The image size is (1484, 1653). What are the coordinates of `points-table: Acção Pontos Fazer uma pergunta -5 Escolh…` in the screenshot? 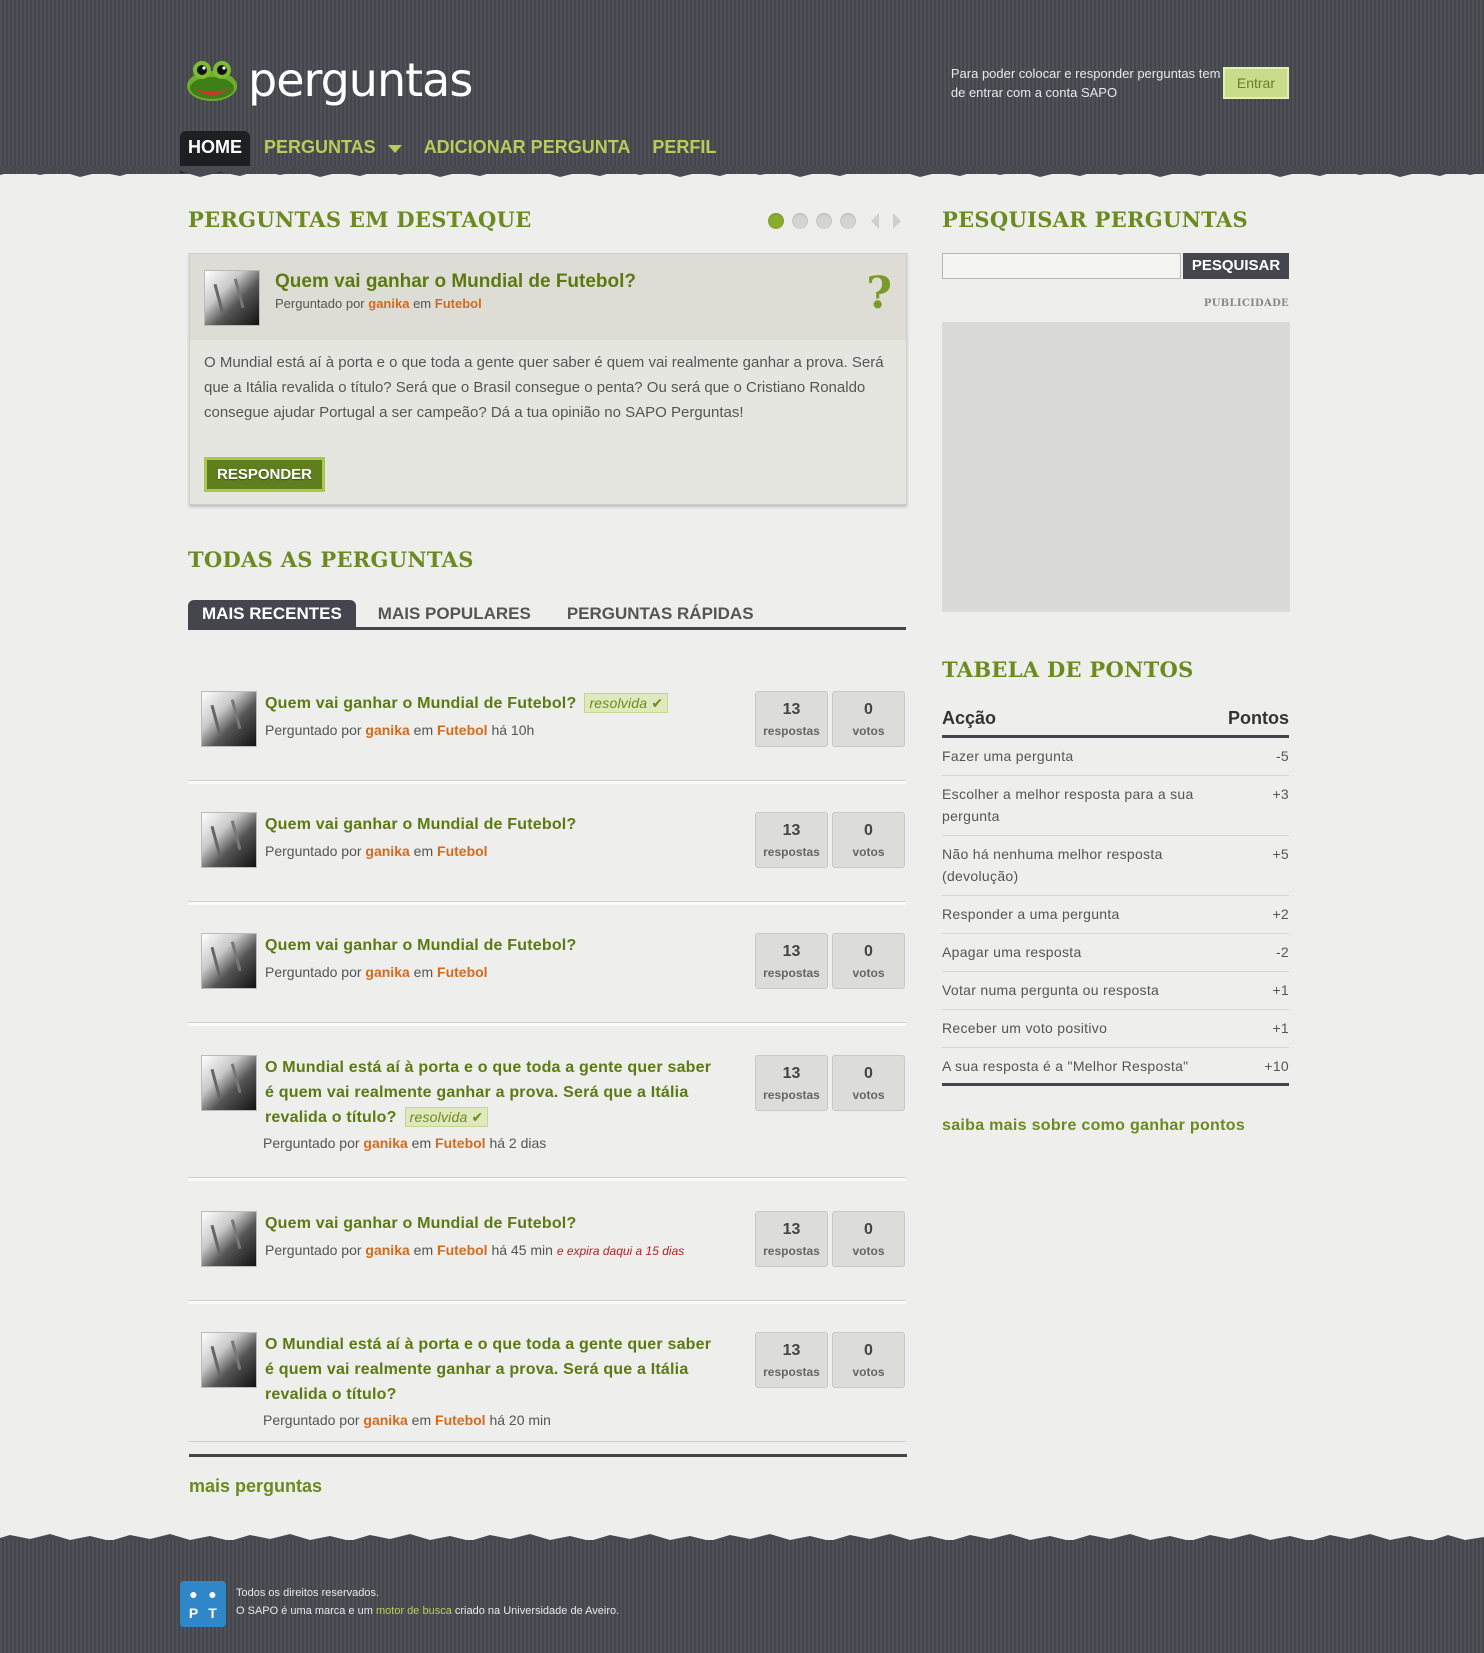 It's located at (1115, 897).